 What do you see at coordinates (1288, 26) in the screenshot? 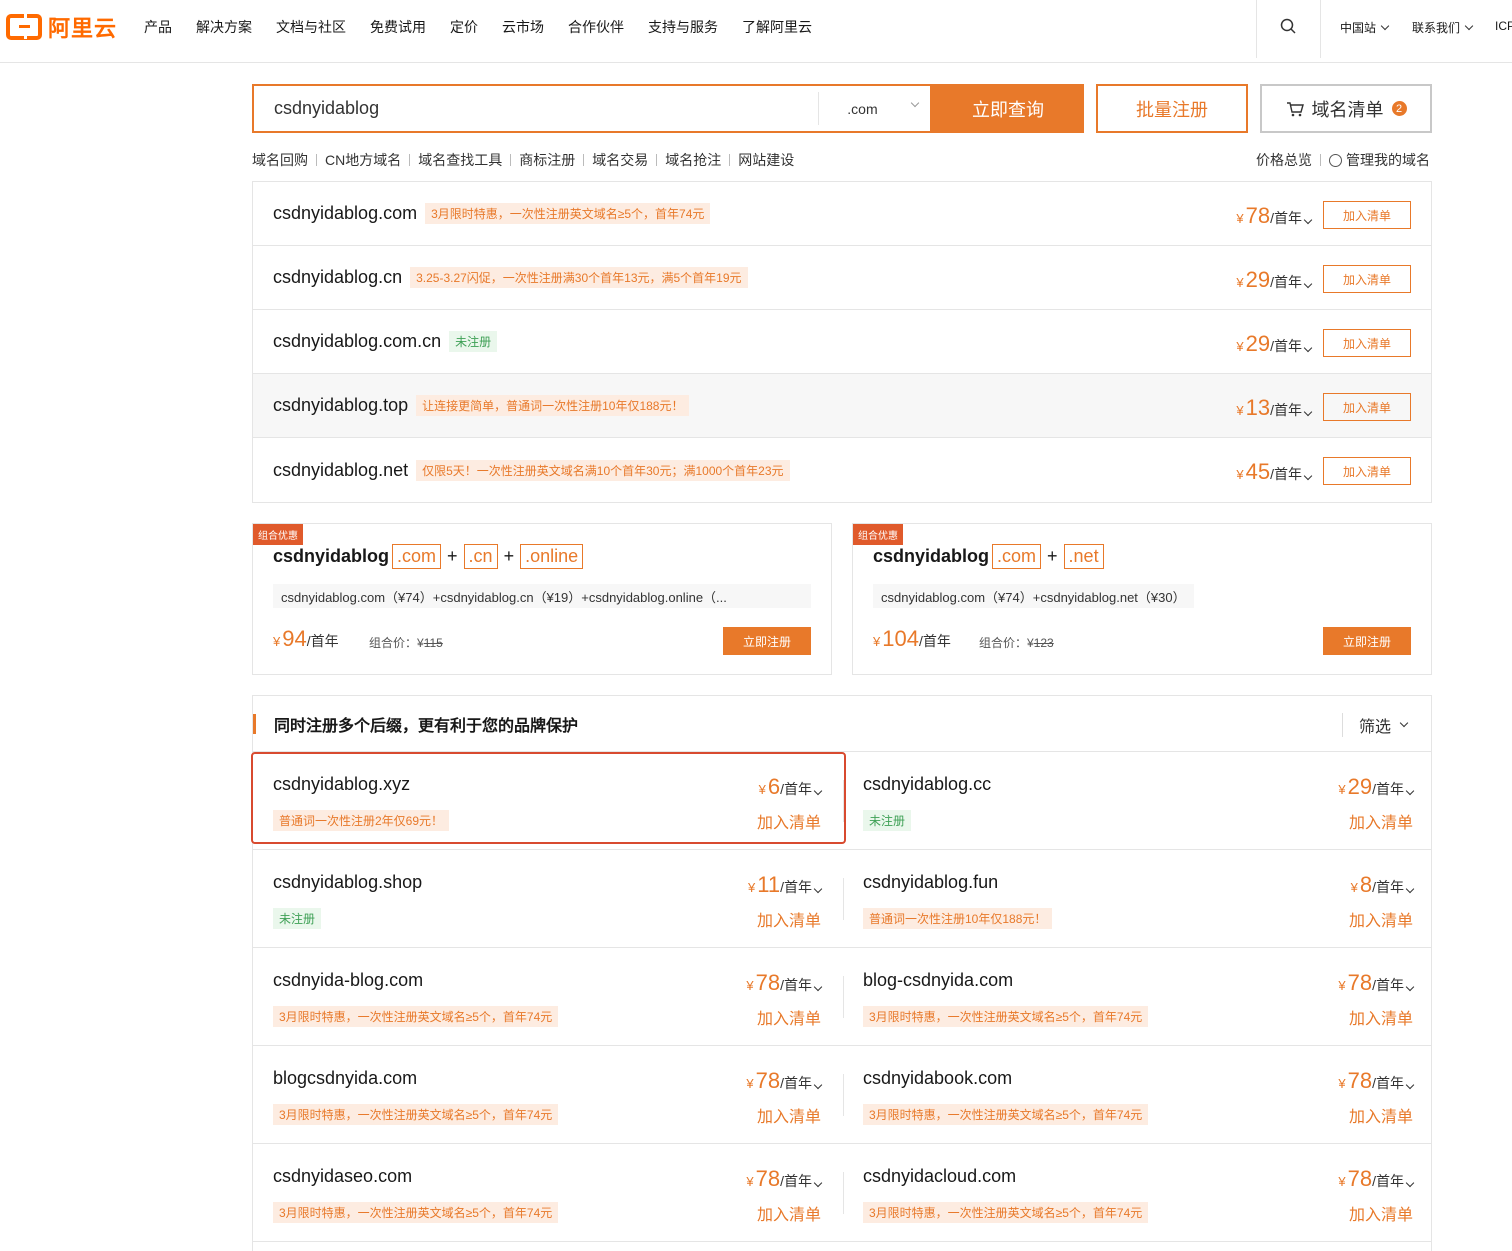
I see `search-icon` at bounding box center [1288, 26].